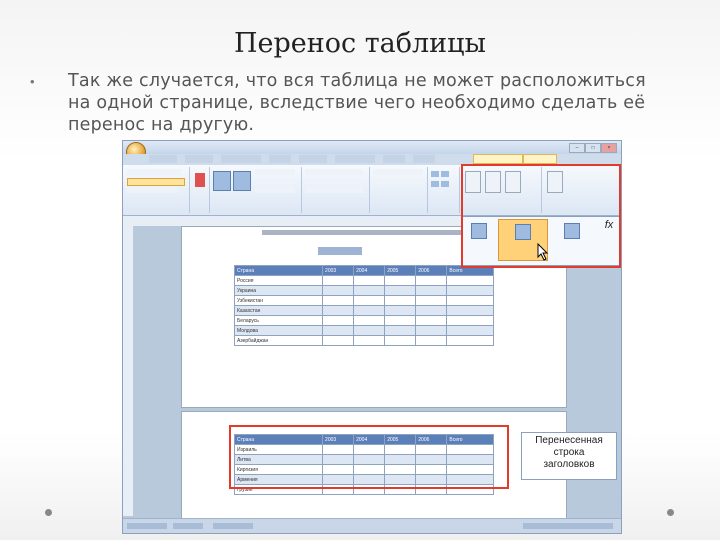 Image resolution: width=720 pixels, height=540 pixels. I want to click on table-row: Казахстан, so click(363, 310).